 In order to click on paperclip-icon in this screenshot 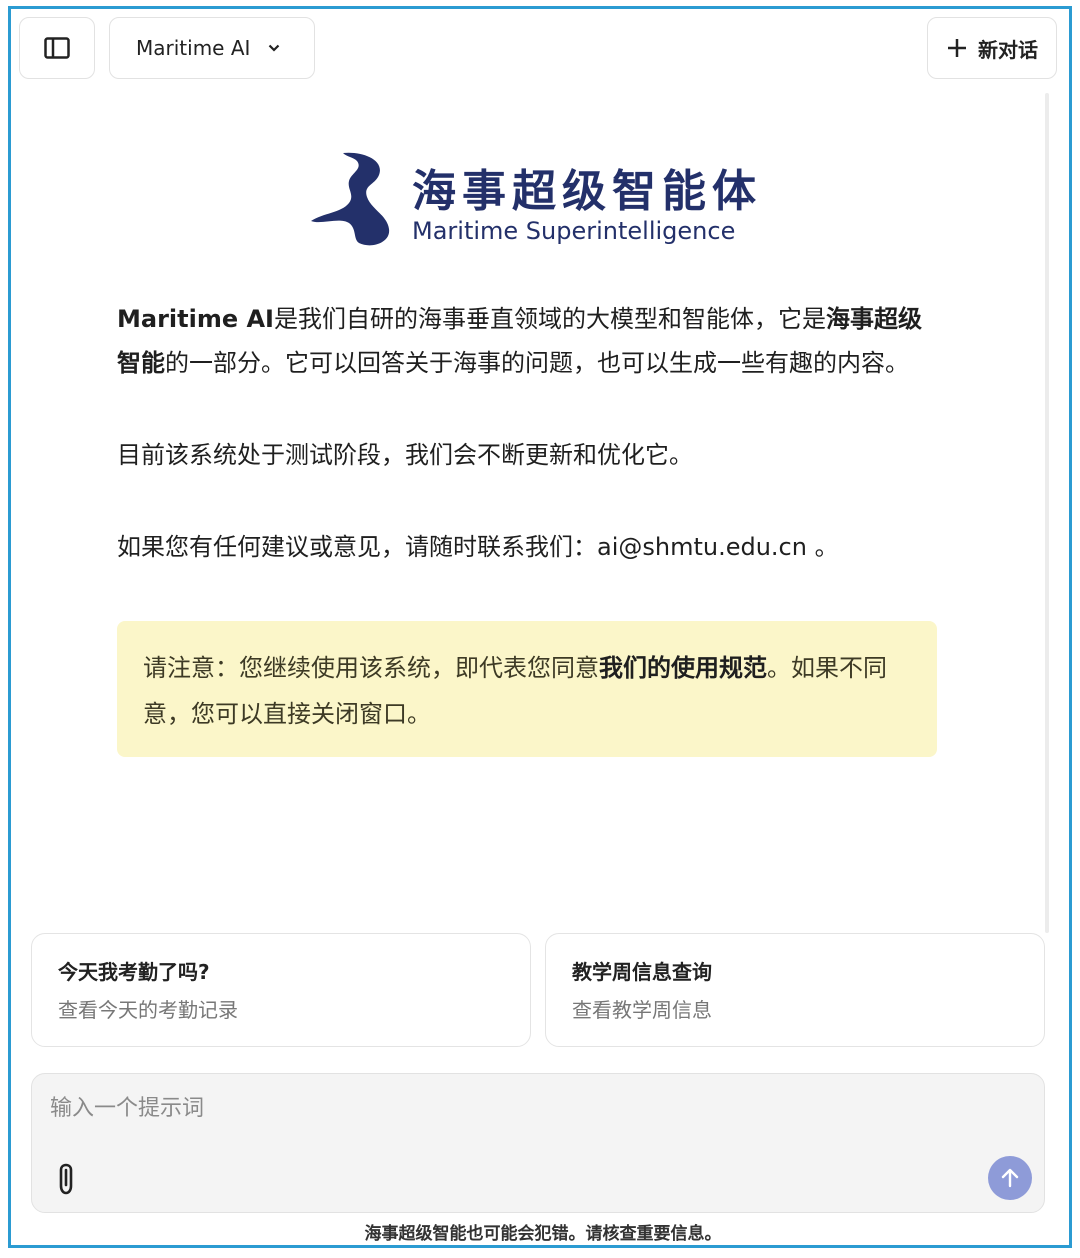, I will do `click(67, 1179)`.